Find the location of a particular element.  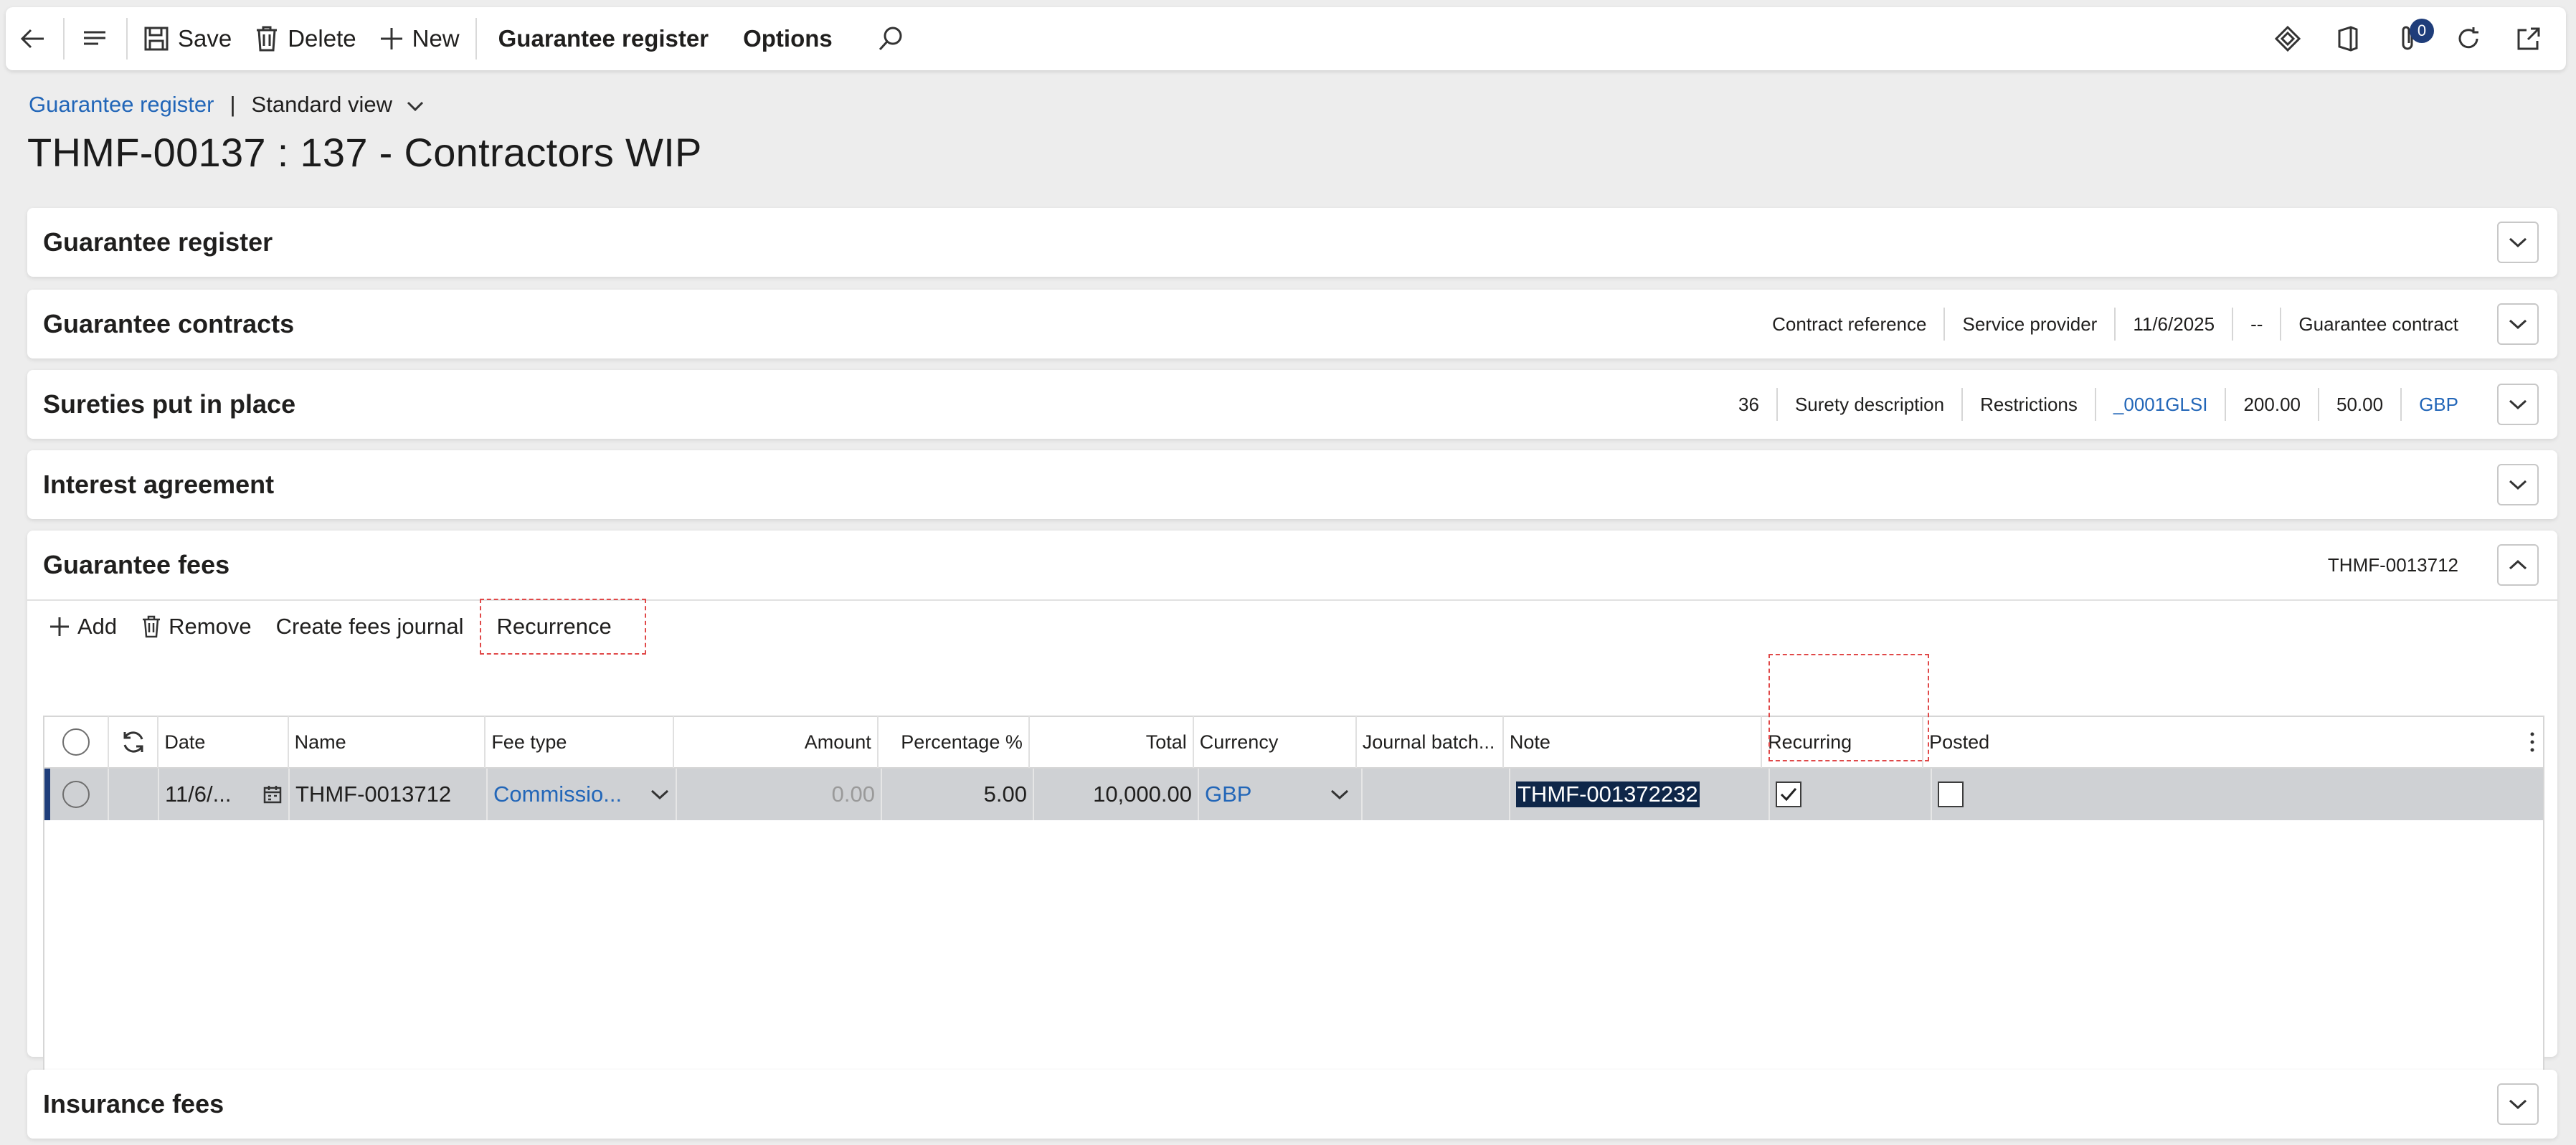

row-status-cell is located at coordinates (134, 794).